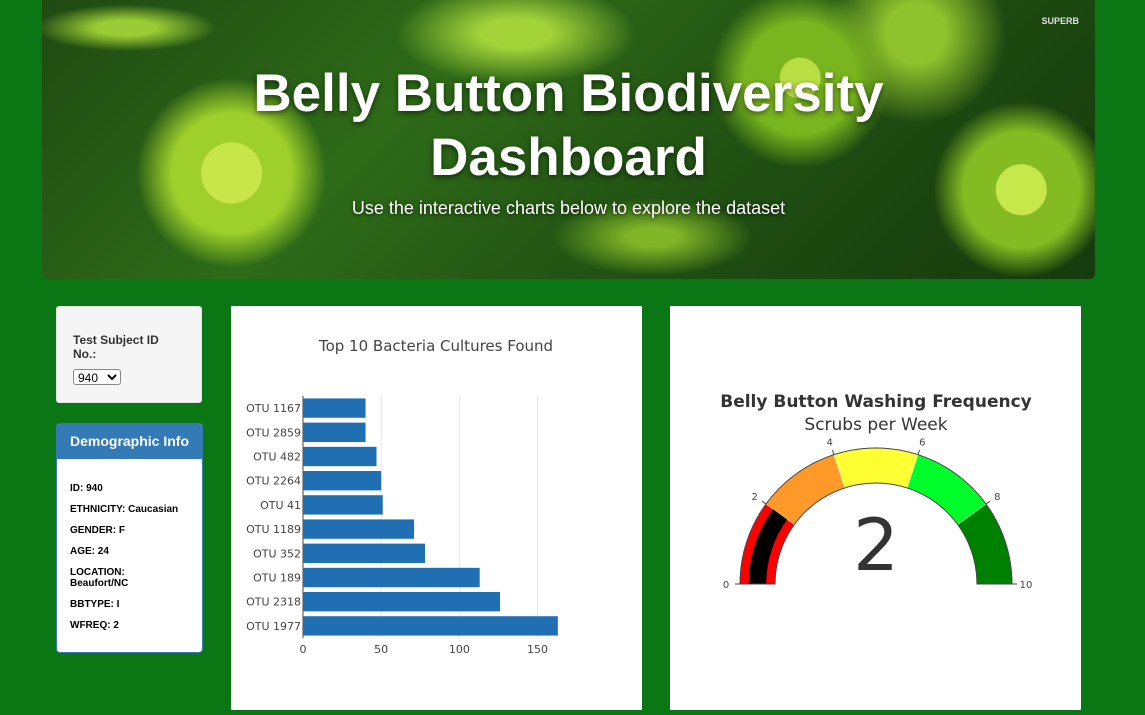  I want to click on bar-y-tick-label: OTU 2318, so click(273, 602).